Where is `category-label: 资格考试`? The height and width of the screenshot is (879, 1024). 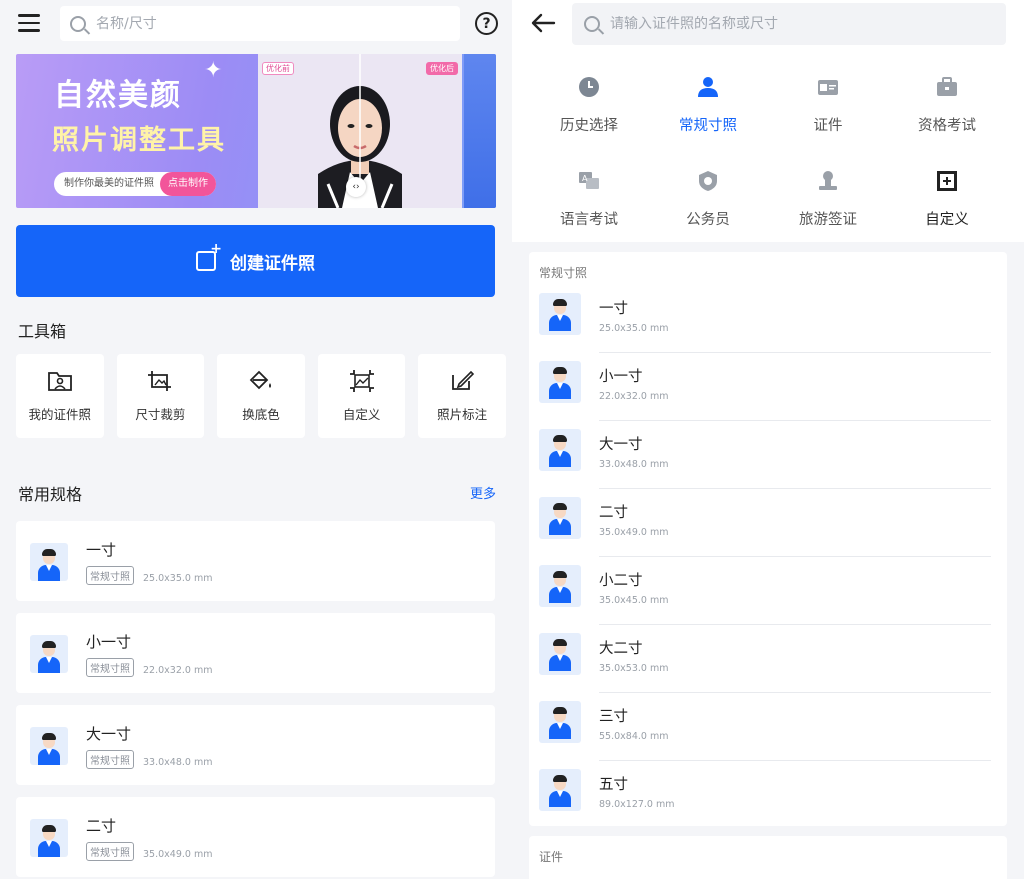 category-label: 资格考试 is located at coordinates (947, 126).